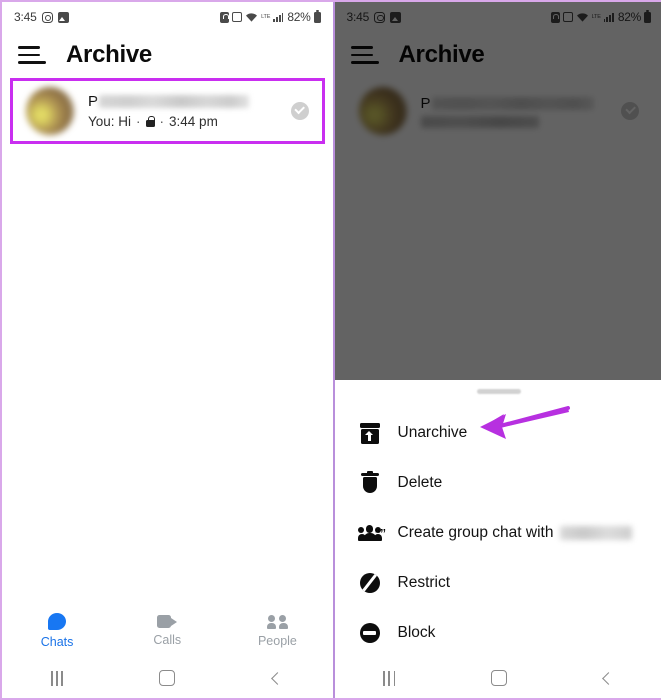  I want to click on chat-list-item-selected: P, so click(498, 111).